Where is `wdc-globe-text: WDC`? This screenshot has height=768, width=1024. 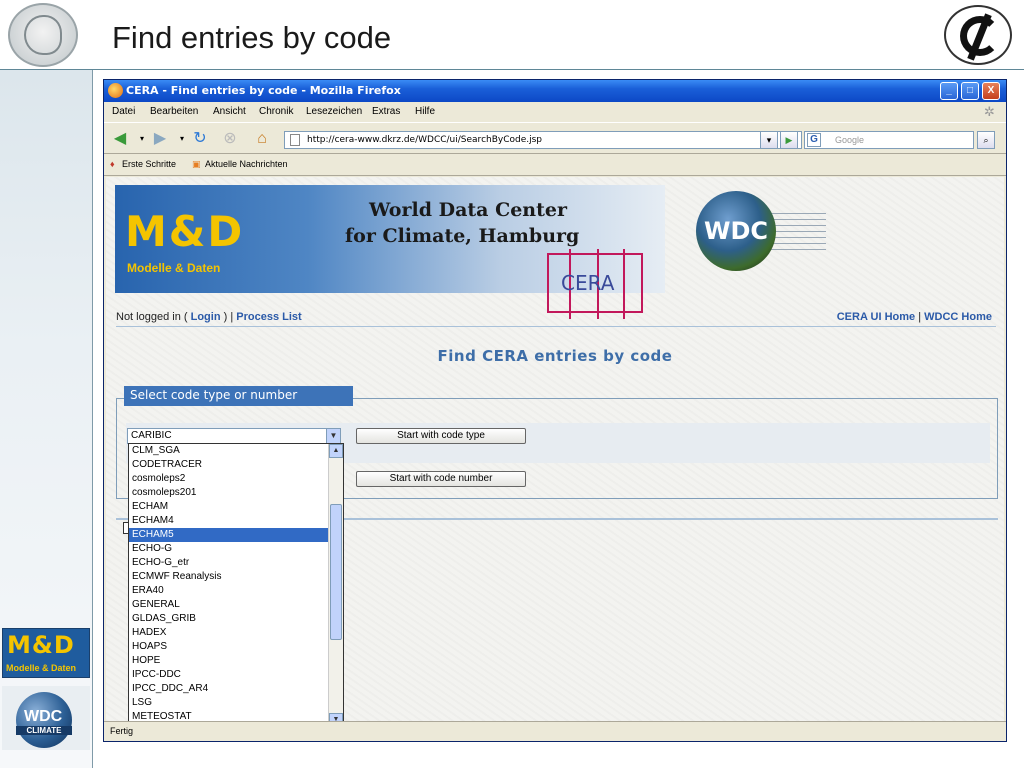
wdc-globe-text: WDC is located at coordinates (736, 231).